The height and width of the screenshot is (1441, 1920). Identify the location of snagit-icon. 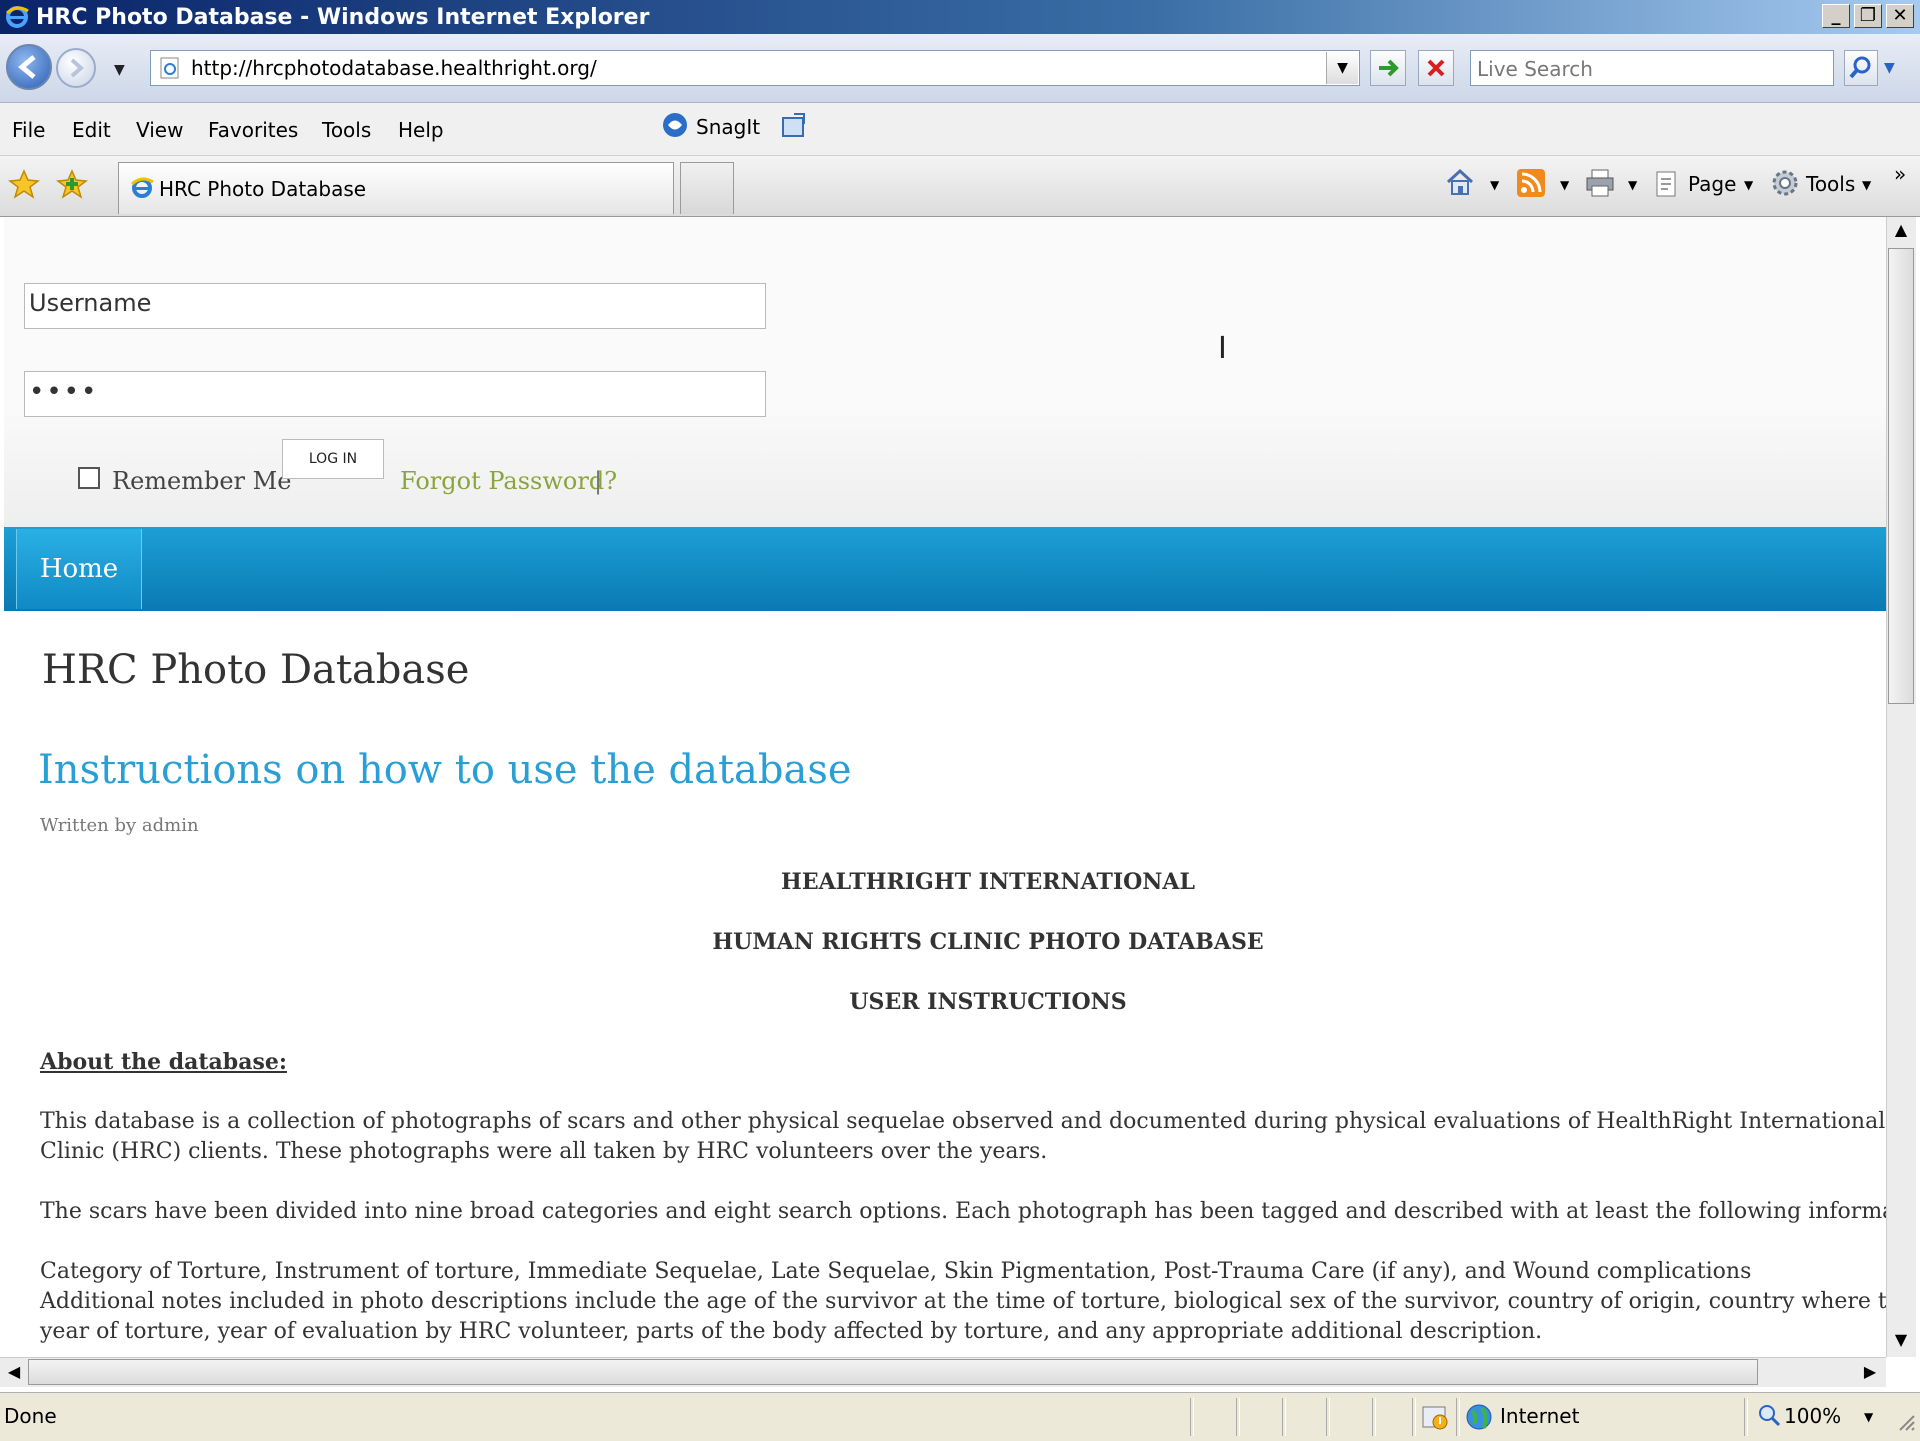
(675, 125).